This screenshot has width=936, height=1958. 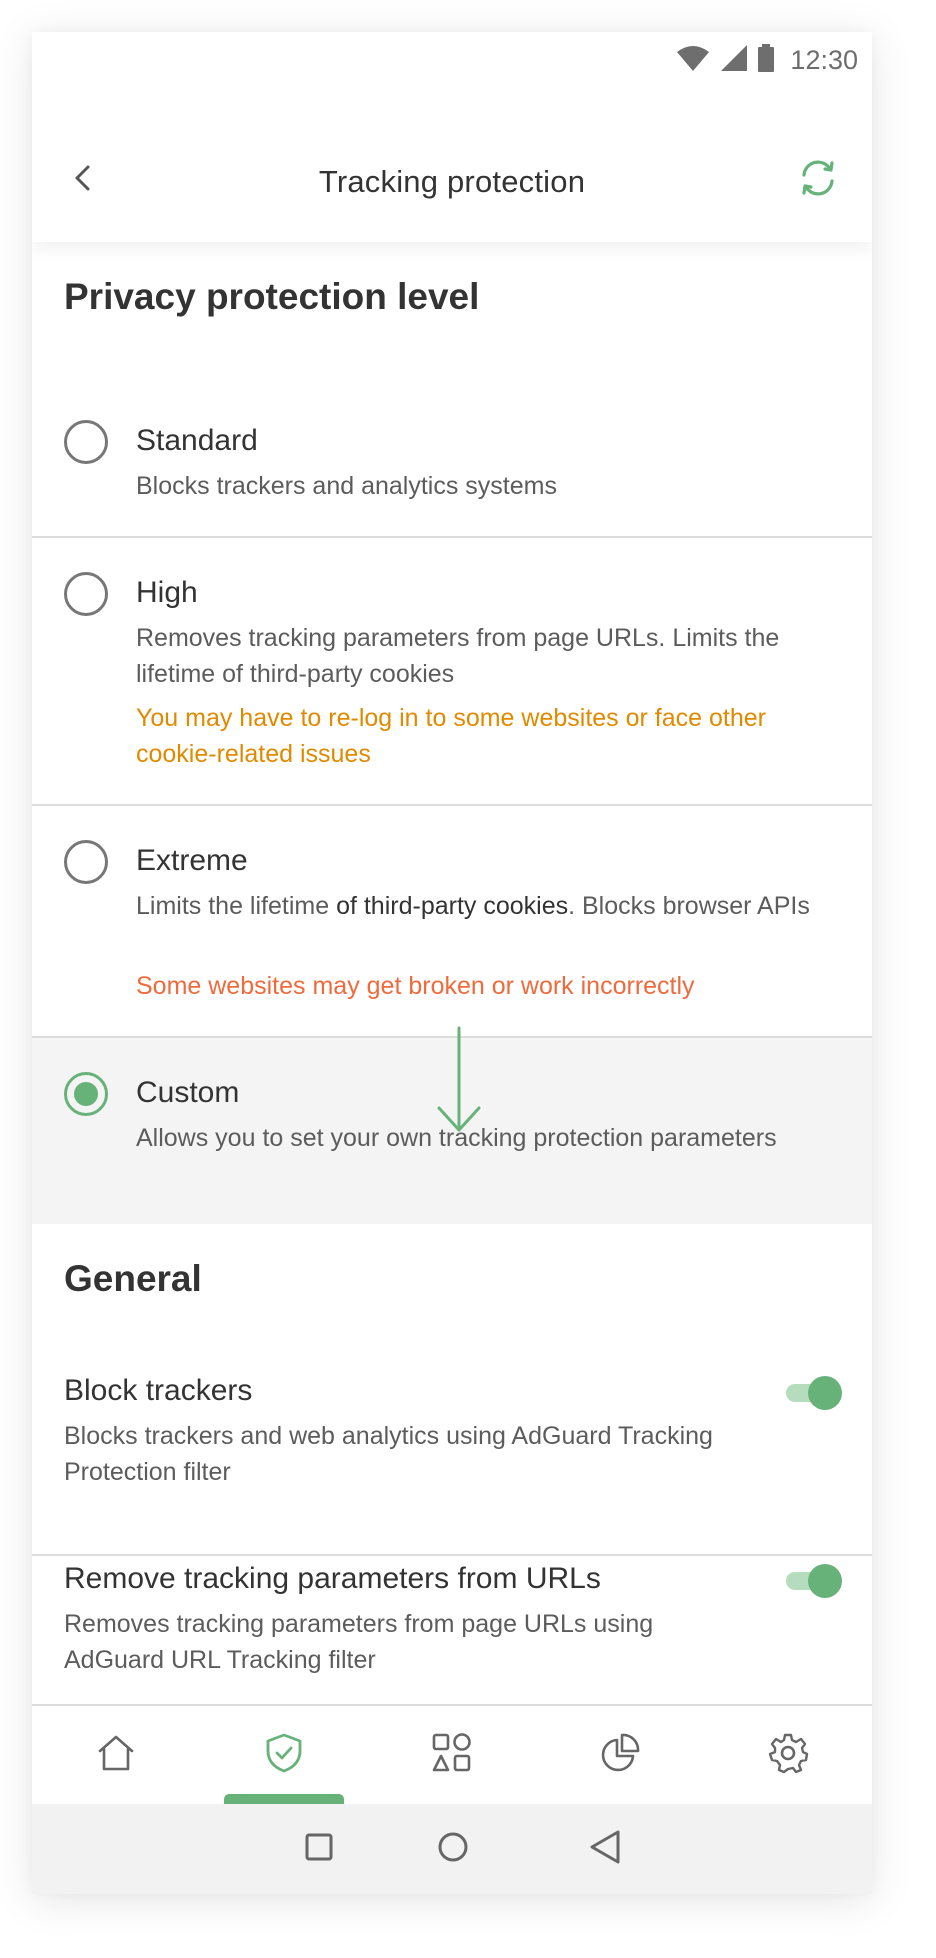 What do you see at coordinates (766, 60) in the screenshot?
I see `battery-icon` at bounding box center [766, 60].